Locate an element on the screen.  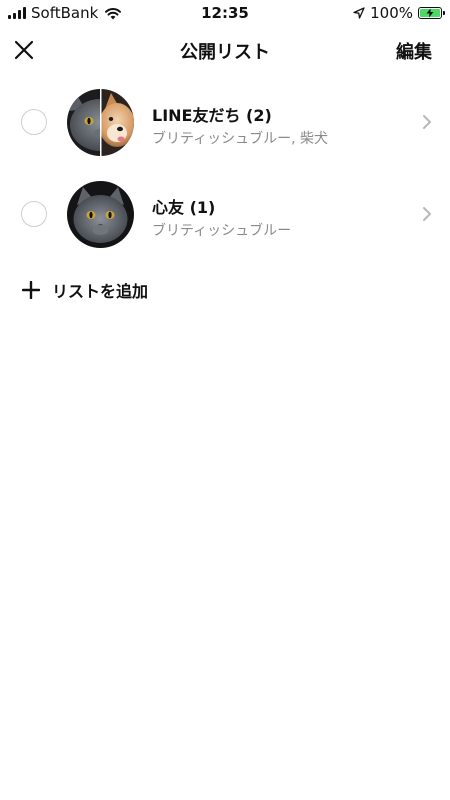
status-right: 100% is located at coordinates (399, 13).